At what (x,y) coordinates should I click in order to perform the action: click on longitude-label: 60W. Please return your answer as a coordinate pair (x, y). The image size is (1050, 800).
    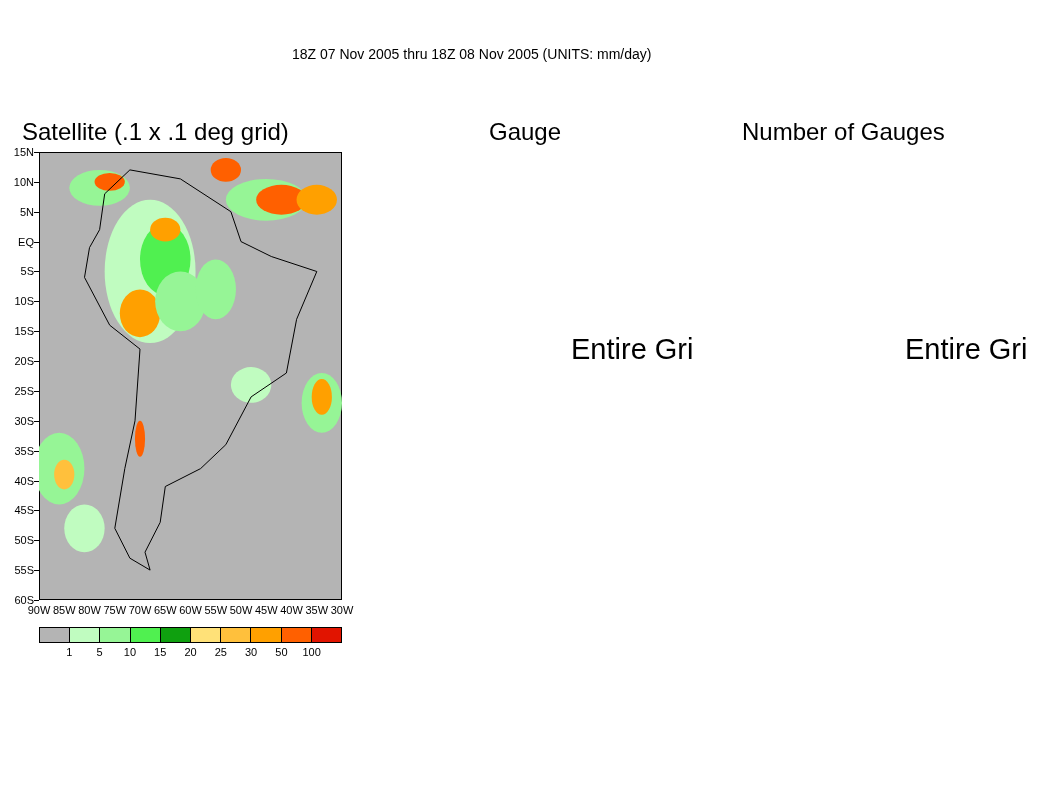
    Looking at the image, I should click on (190, 610).